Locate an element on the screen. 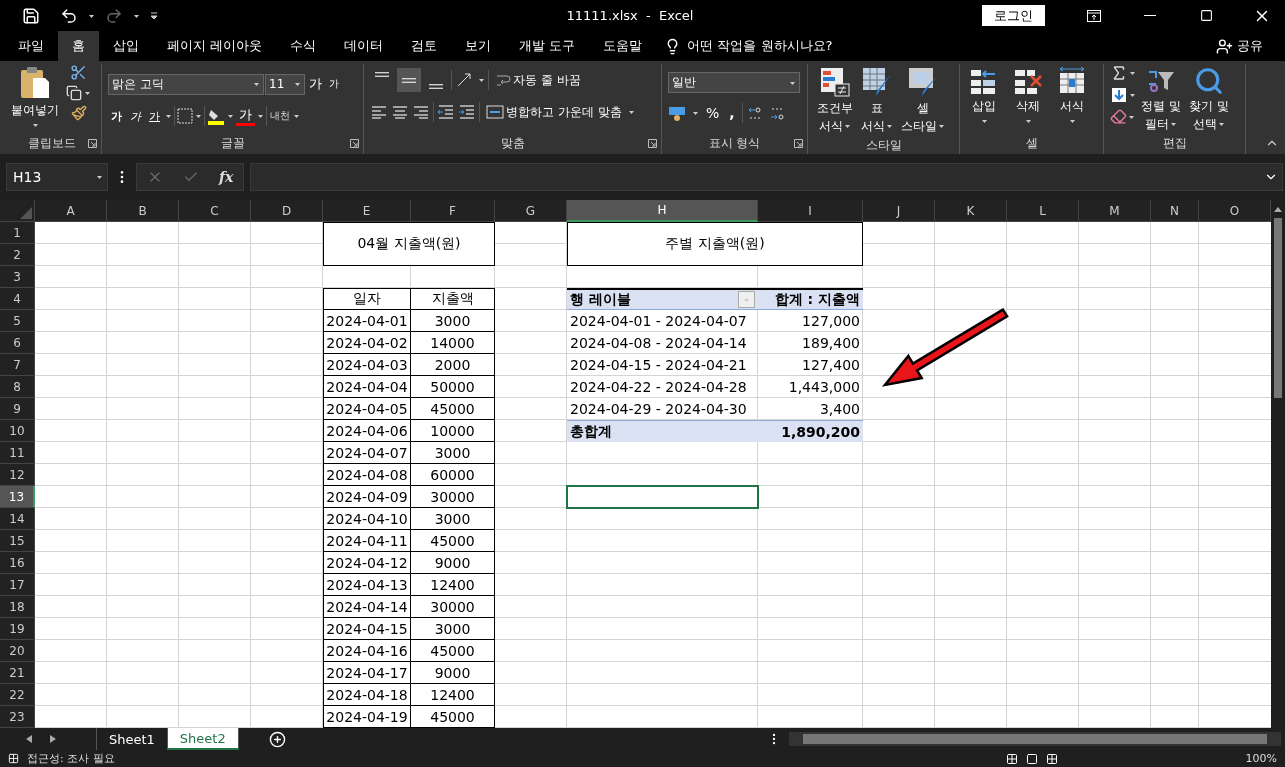  font-color-button: 가 is located at coordinates (245, 116).